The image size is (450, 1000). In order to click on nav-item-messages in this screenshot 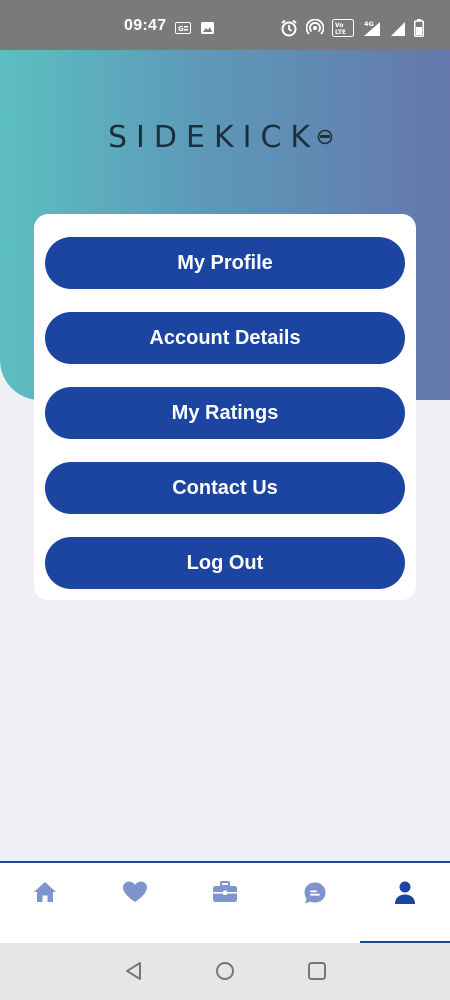, I will do `click(315, 903)`.